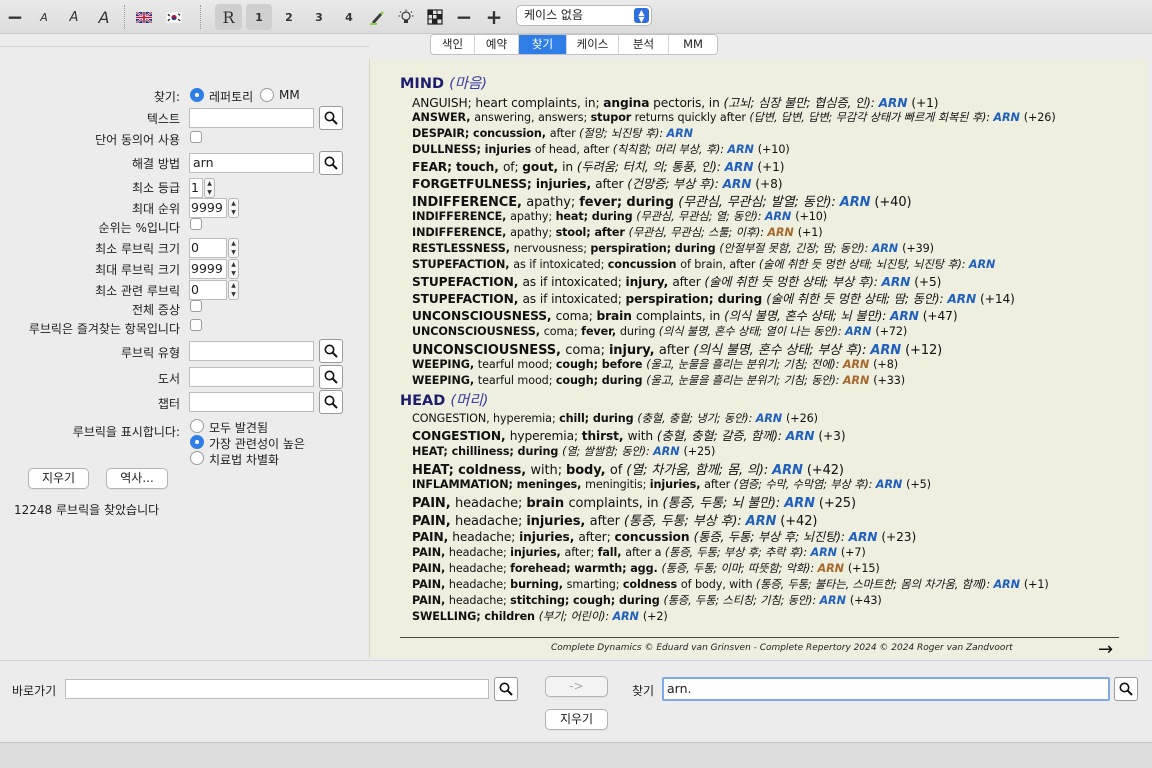  Describe the element at coordinates (406, 17) in the screenshot. I see `lightbulb-icon` at that location.